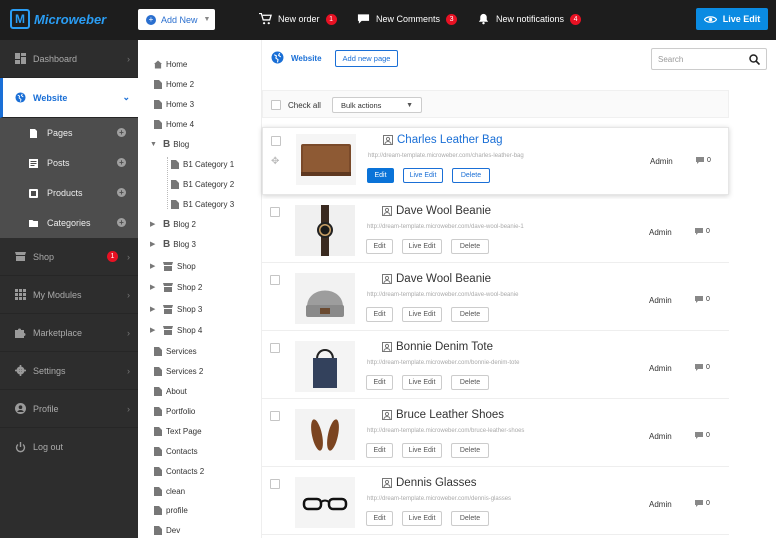  What do you see at coordinates (202, 204) in the screenshot?
I see `tree-item: B1 Category 3` at bounding box center [202, 204].